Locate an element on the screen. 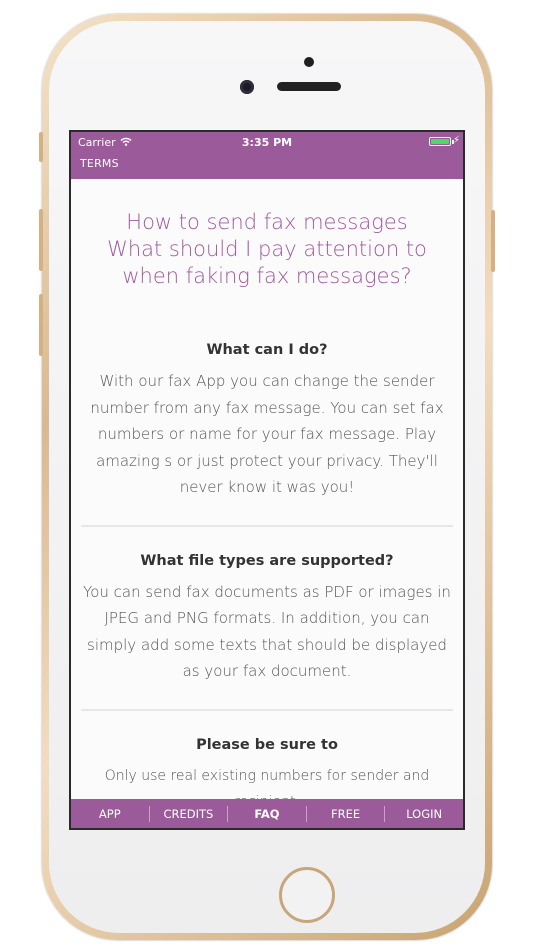  faq-question: Please be sure to is located at coordinates (267, 744).